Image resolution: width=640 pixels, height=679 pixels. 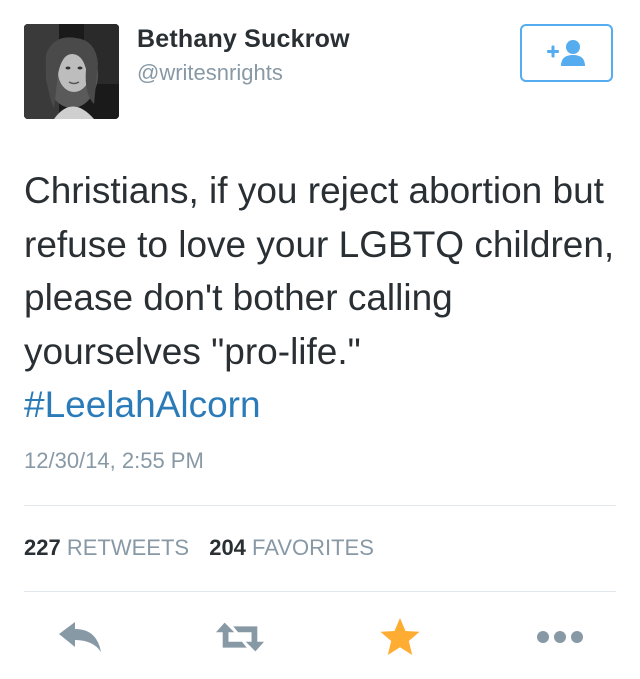 I want to click on avatar-photo, so click(x=71, y=71).